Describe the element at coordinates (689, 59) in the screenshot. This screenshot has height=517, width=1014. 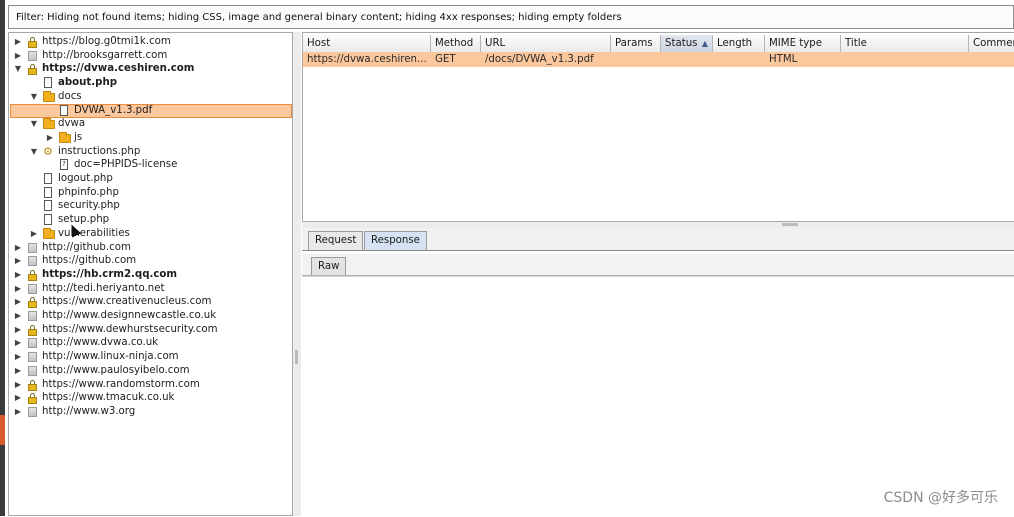
I see `cell-status` at that location.